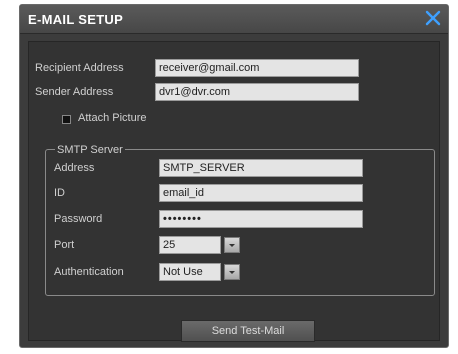  What do you see at coordinates (59, 193) in the screenshot?
I see `smtp-id-label: ID` at bounding box center [59, 193].